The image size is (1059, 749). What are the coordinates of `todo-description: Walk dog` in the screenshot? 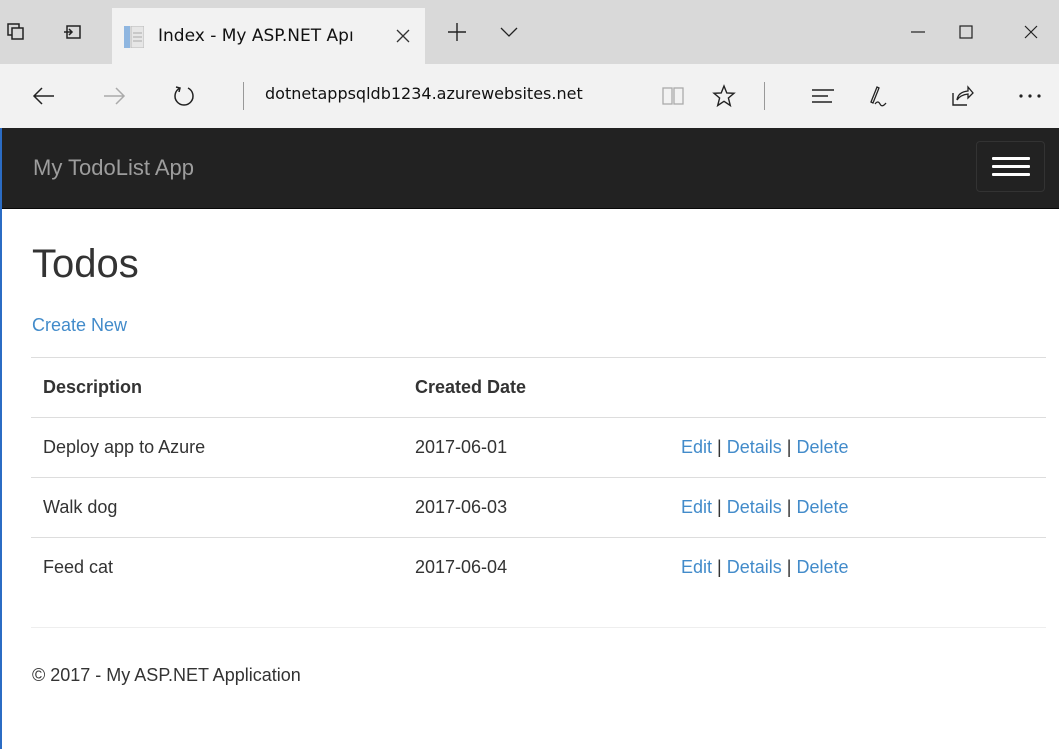 It's located at (80, 507).